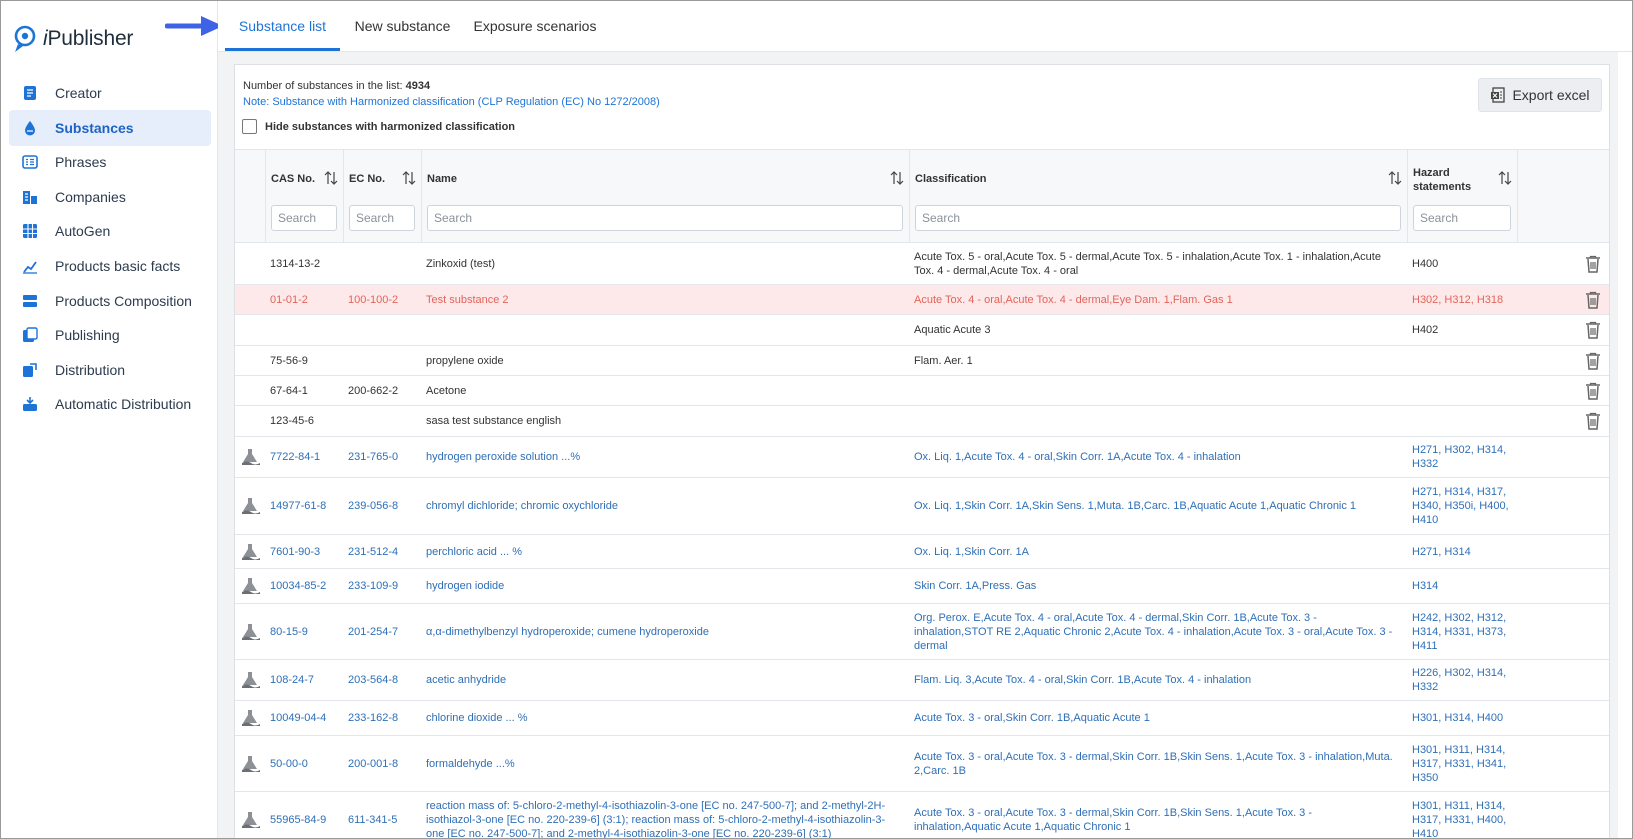  What do you see at coordinates (665, 506) in the screenshot?
I see `name-cell: chromyl dichloride; chromic oxychloride` at bounding box center [665, 506].